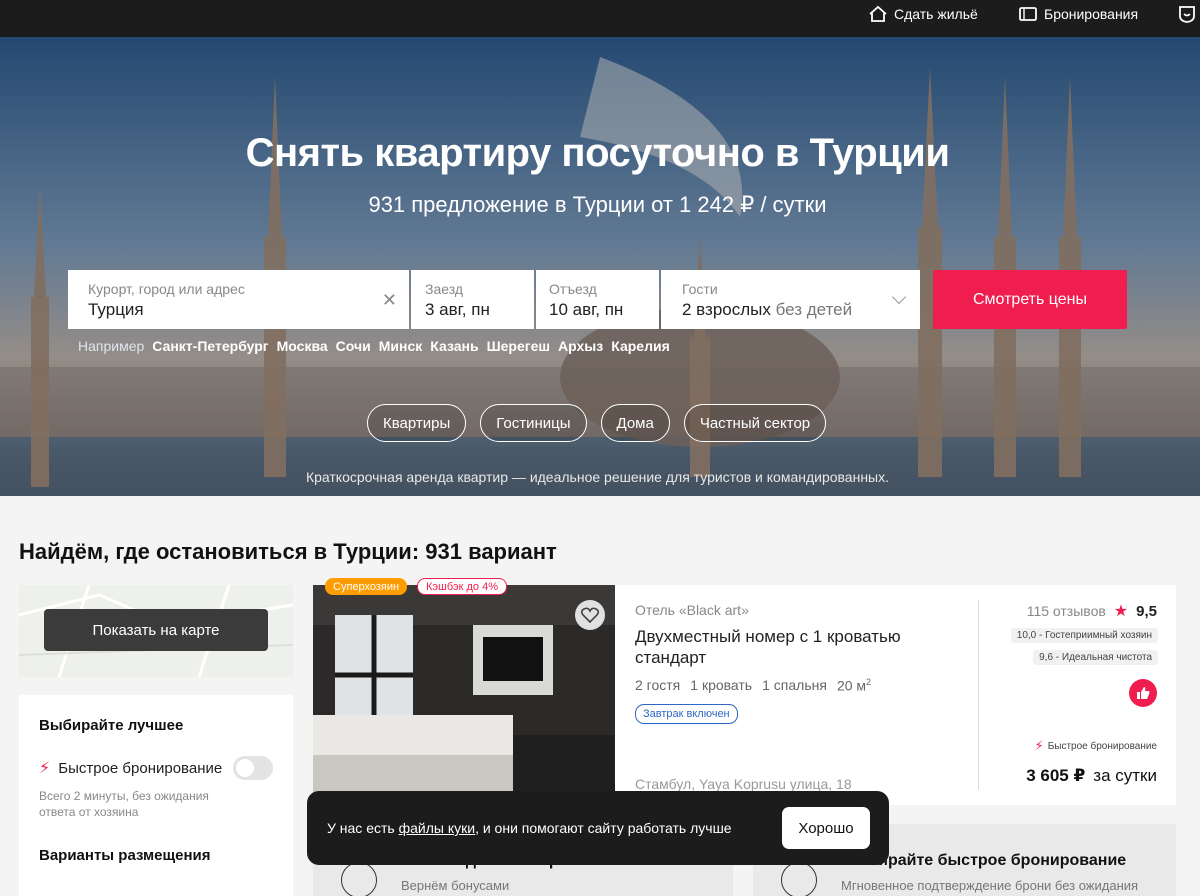 This screenshot has height=896, width=1200. What do you see at coordinates (721, 685) in the screenshot?
I see `spec-beds: 1 кровать` at bounding box center [721, 685].